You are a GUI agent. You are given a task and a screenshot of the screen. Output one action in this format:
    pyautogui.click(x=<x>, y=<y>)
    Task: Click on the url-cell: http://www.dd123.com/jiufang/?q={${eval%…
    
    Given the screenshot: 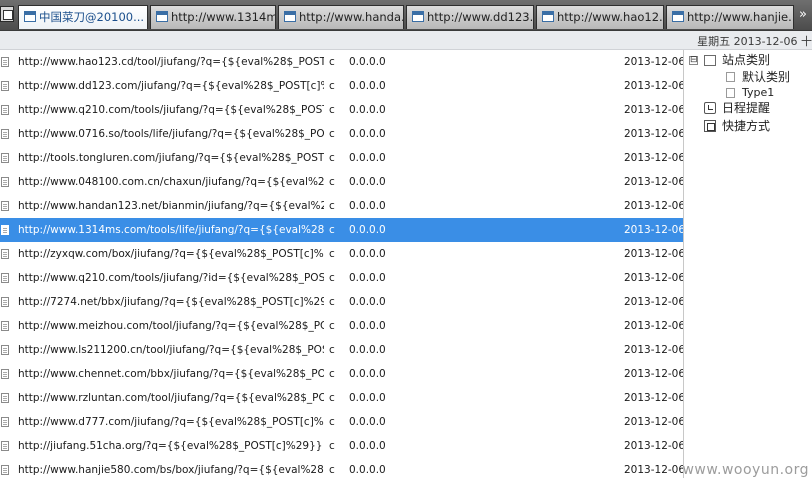 What is the action you would take?
    pyautogui.click(x=171, y=86)
    